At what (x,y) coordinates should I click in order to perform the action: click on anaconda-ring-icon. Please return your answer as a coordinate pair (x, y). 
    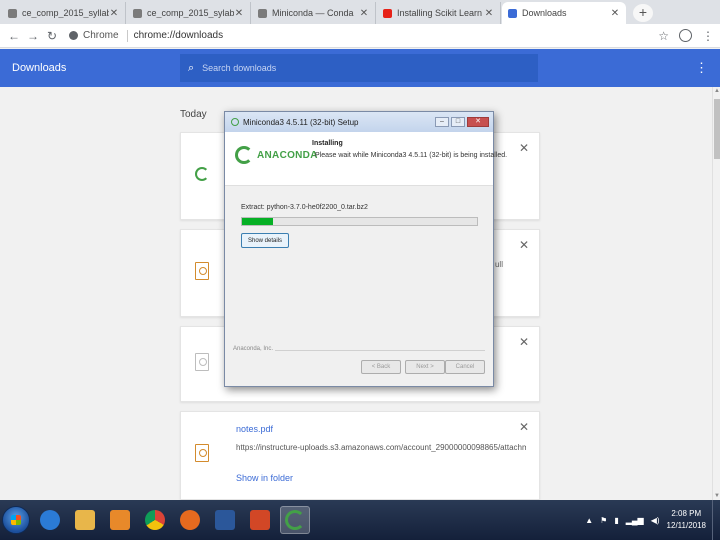
    Looking at the image, I should click on (244, 155).